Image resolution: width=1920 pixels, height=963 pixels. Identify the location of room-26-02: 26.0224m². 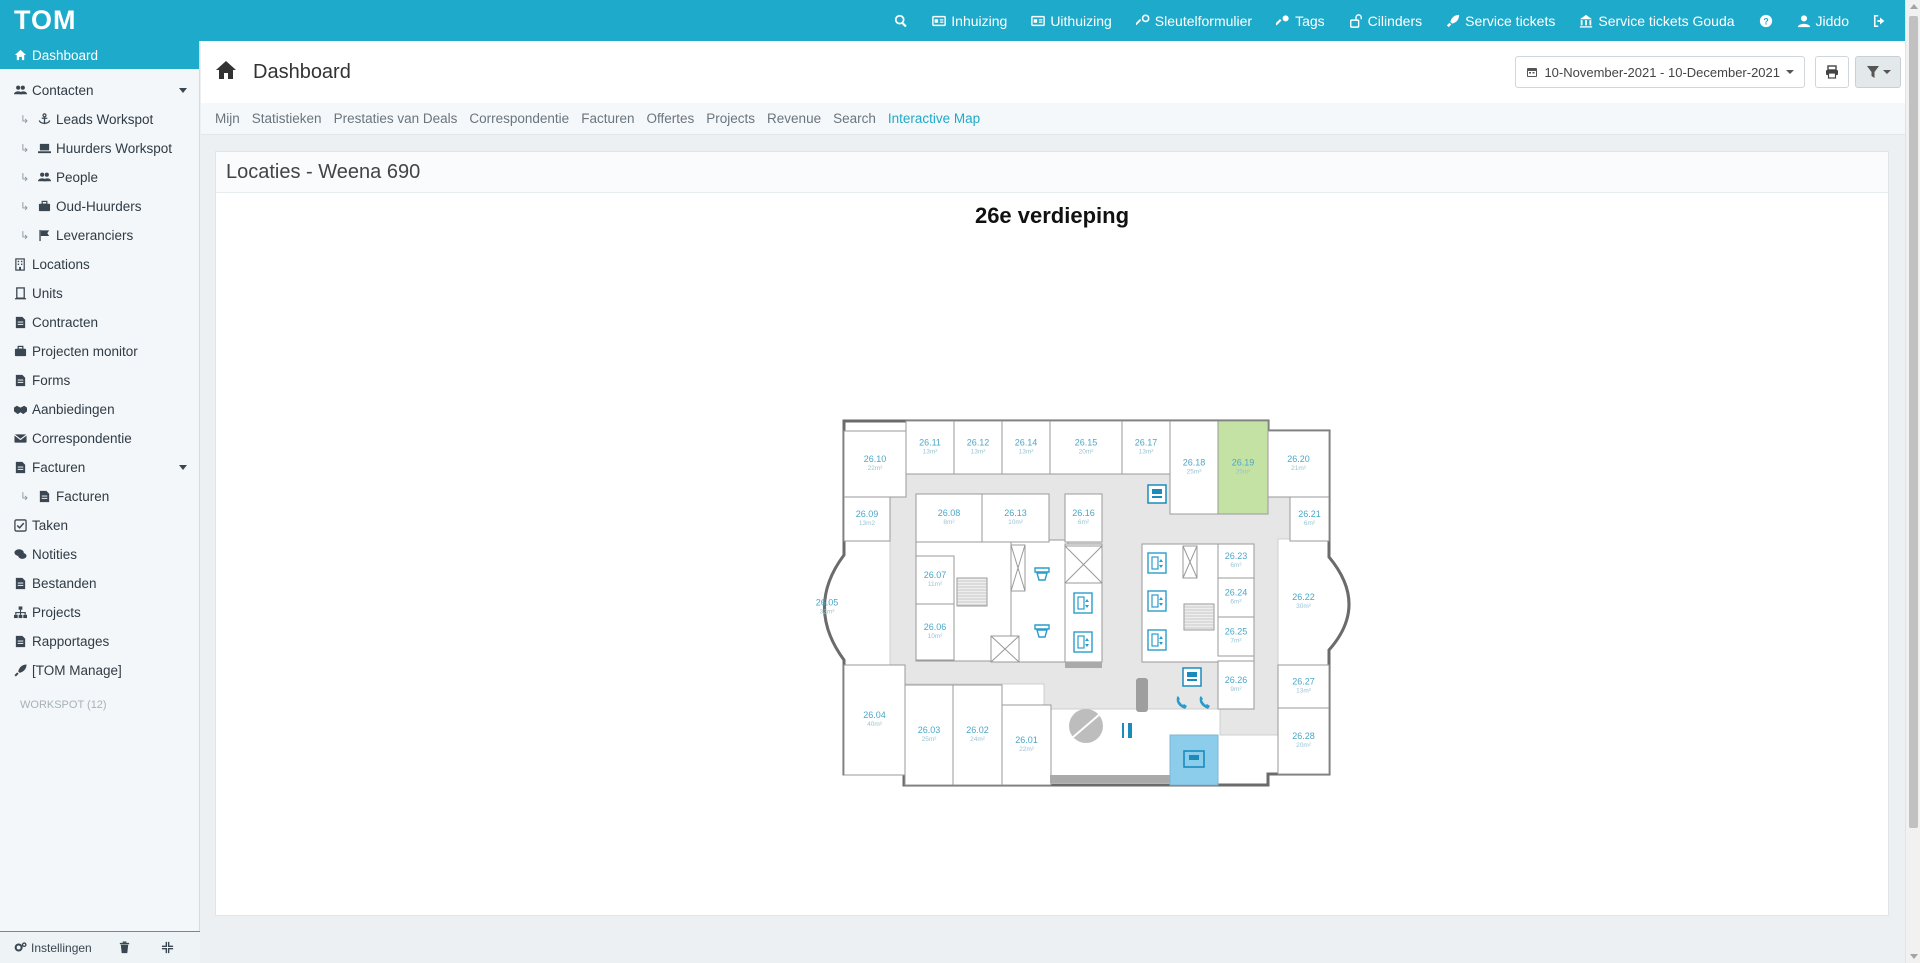
(977, 735).